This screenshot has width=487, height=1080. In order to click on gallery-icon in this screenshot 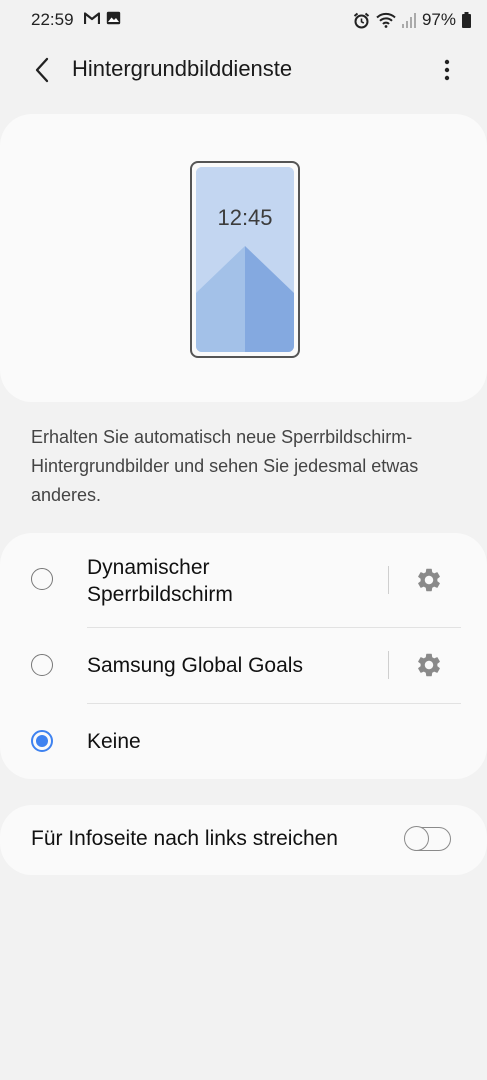, I will do `click(113, 18)`.